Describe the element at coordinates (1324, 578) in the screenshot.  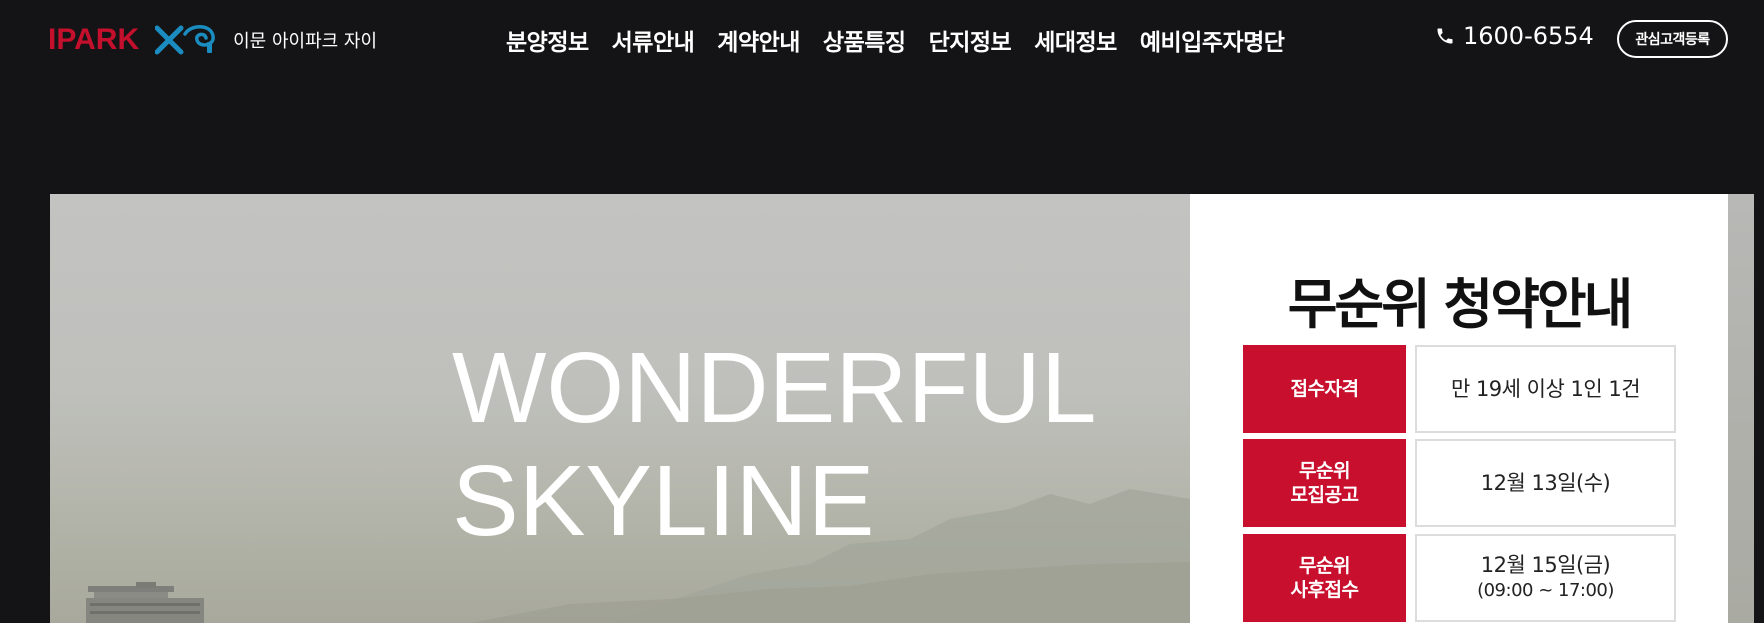
I see `row-label: 무순위 사후접수` at that location.